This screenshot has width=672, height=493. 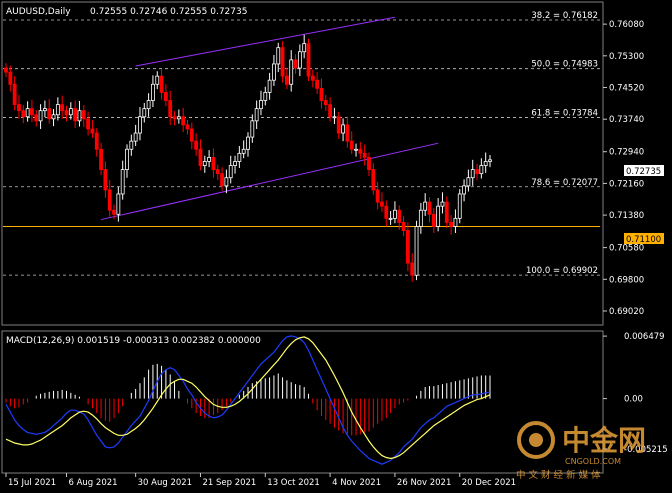 What do you see at coordinates (644, 337) in the screenshot?
I see `macd-tick-label: 0.006479` at bounding box center [644, 337].